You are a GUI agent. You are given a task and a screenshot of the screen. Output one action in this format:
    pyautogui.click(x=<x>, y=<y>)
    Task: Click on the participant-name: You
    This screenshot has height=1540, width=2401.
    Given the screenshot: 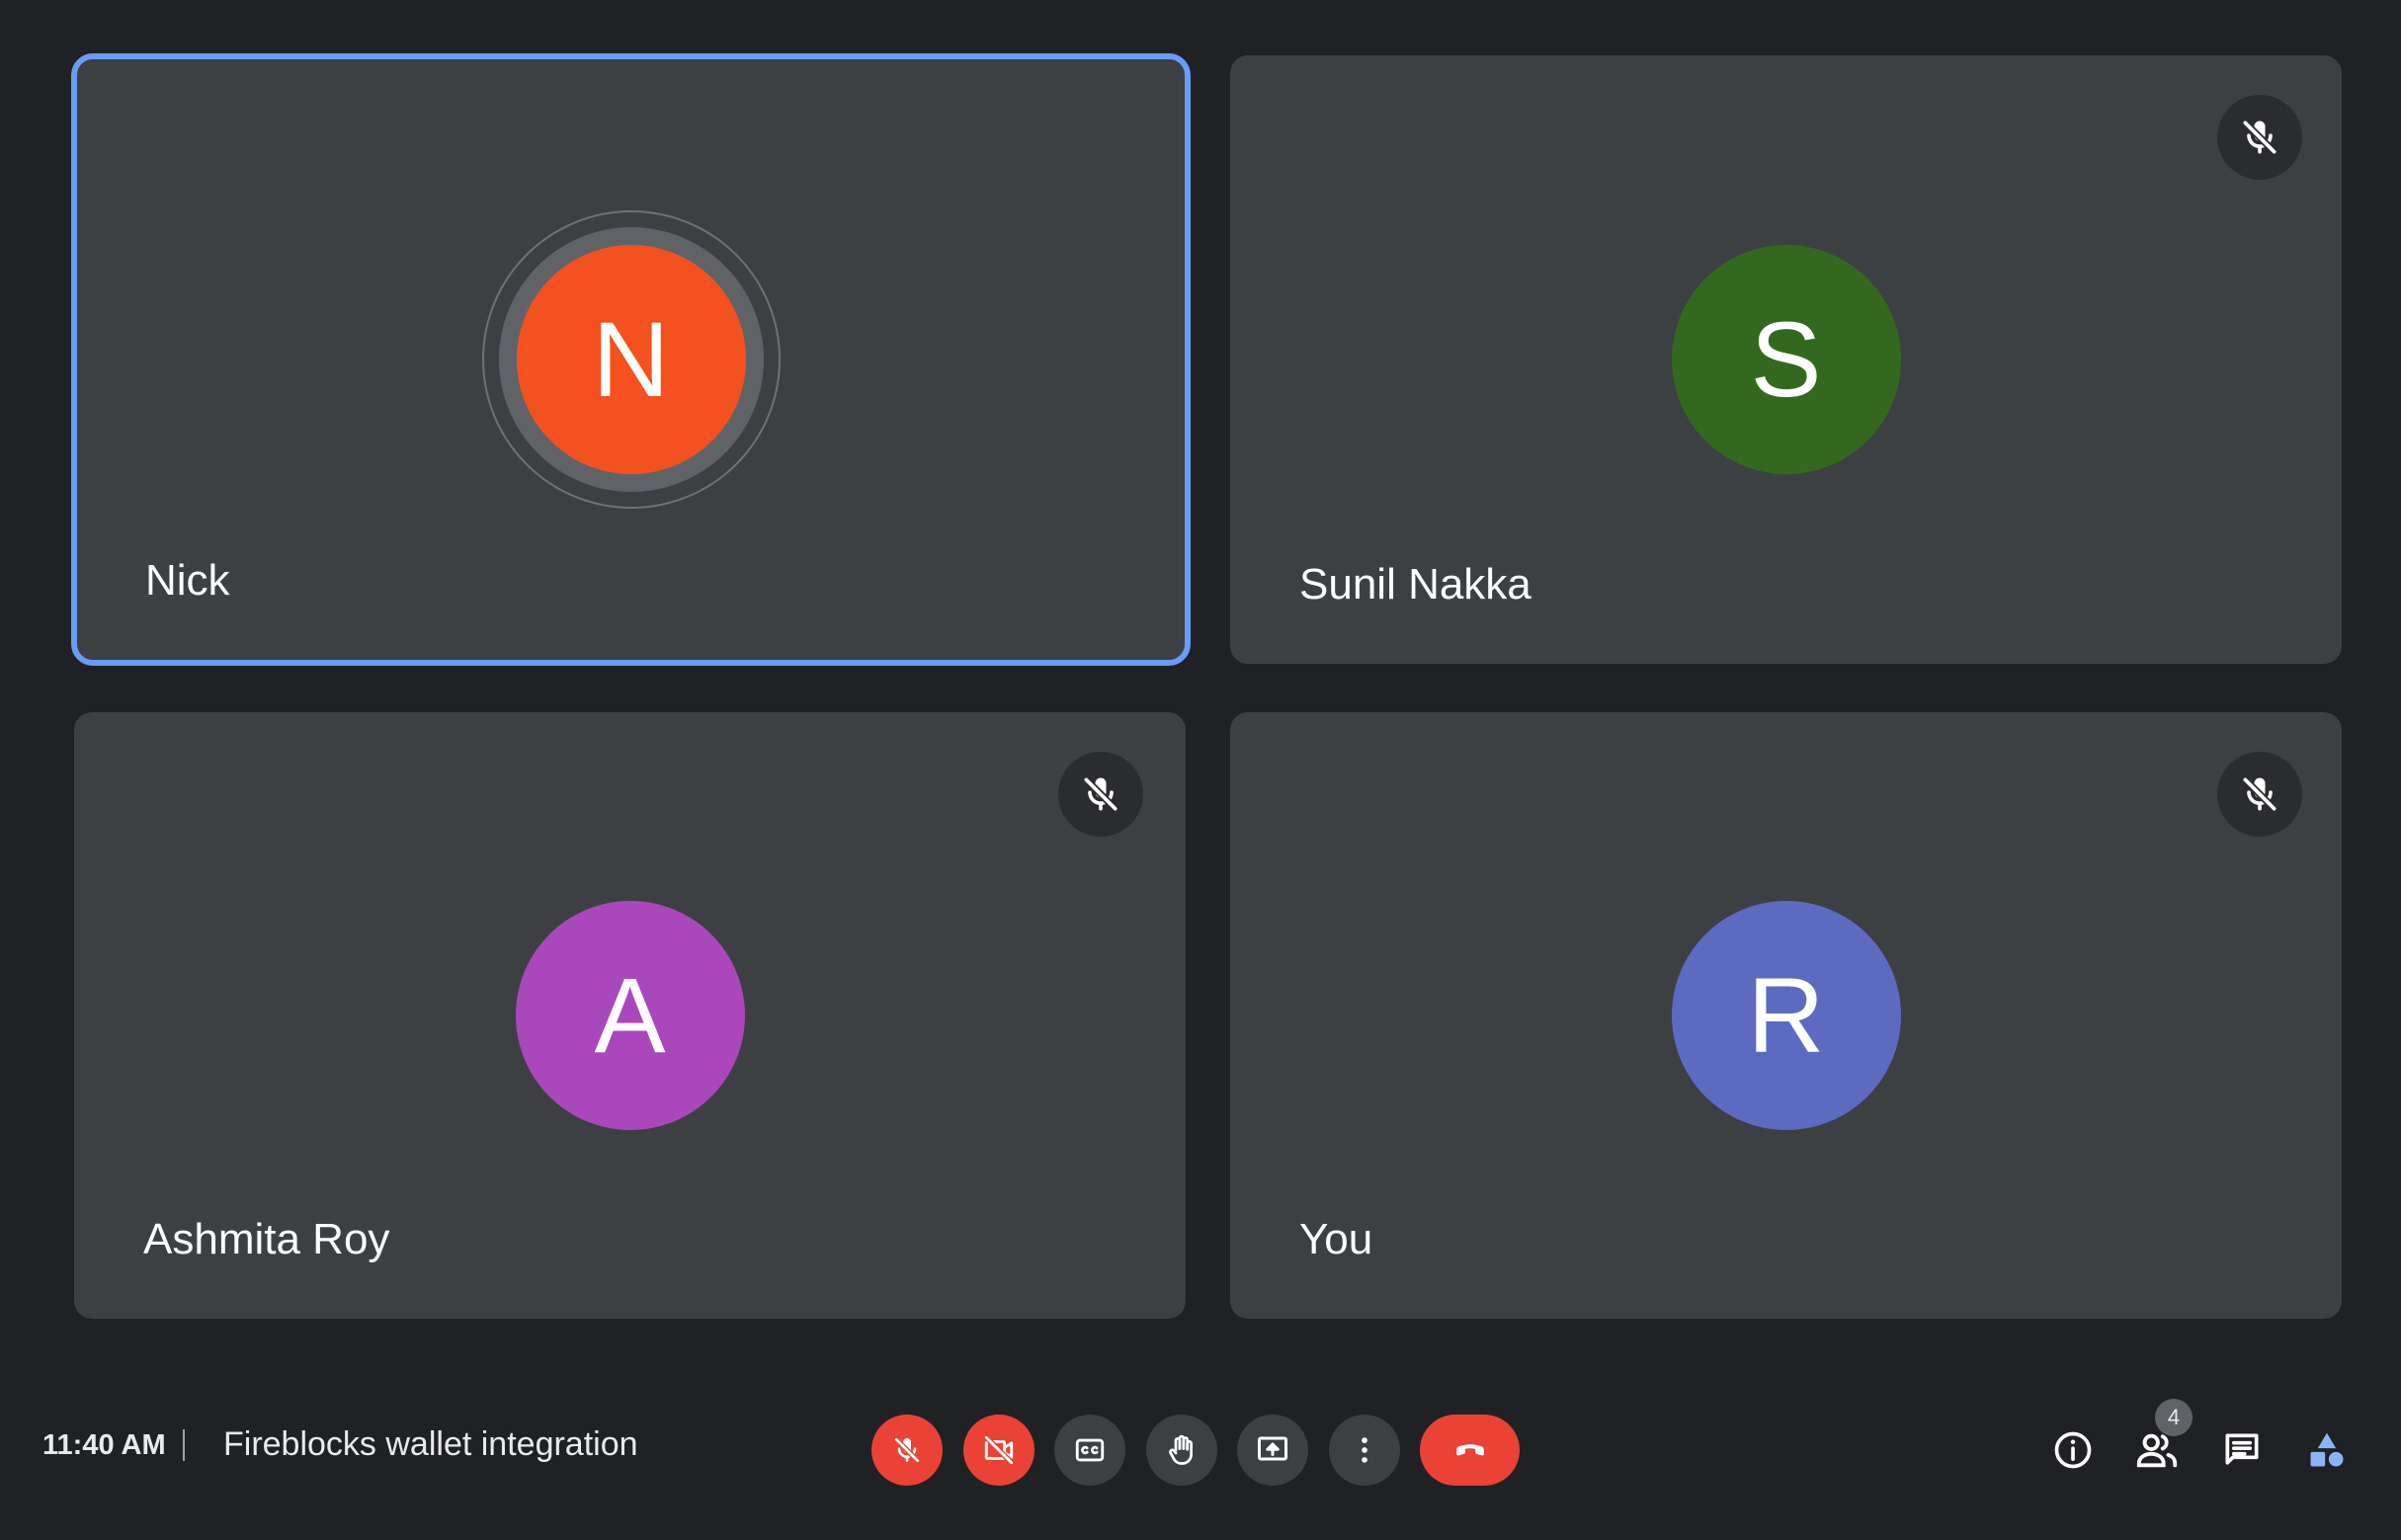 What is the action you would take?
    pyautogui.click(x=1336, y=1239)
    